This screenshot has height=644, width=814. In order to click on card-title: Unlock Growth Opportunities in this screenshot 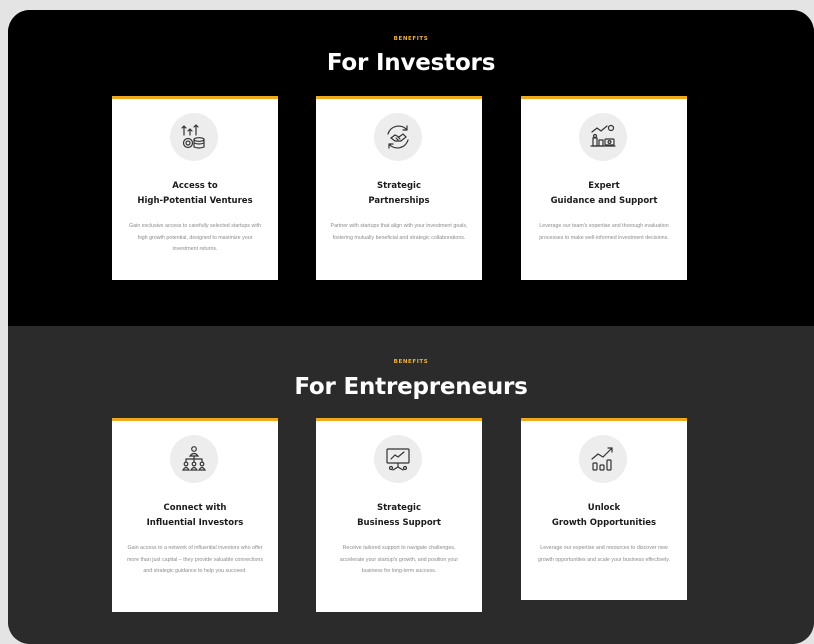, I will do `click(604, 515)`.